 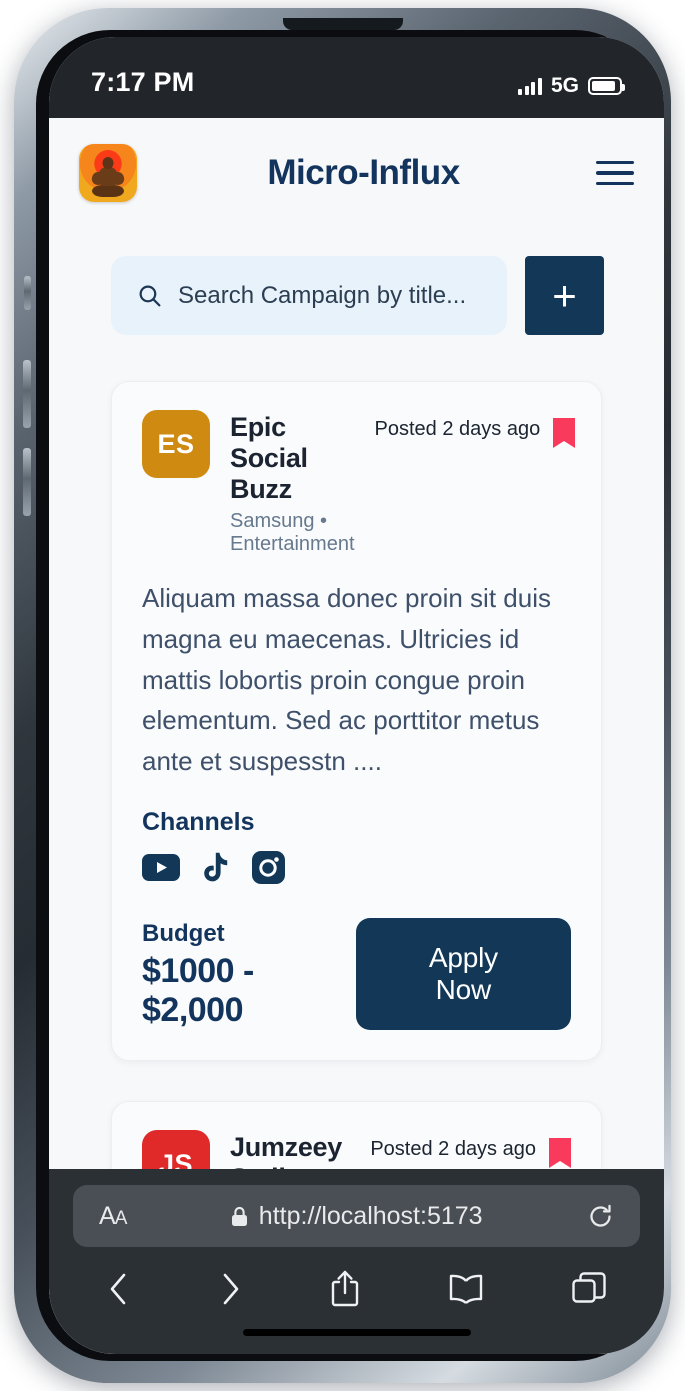 I want to click on url-text: http://localhost:5173, so click(x=370, y=1215).